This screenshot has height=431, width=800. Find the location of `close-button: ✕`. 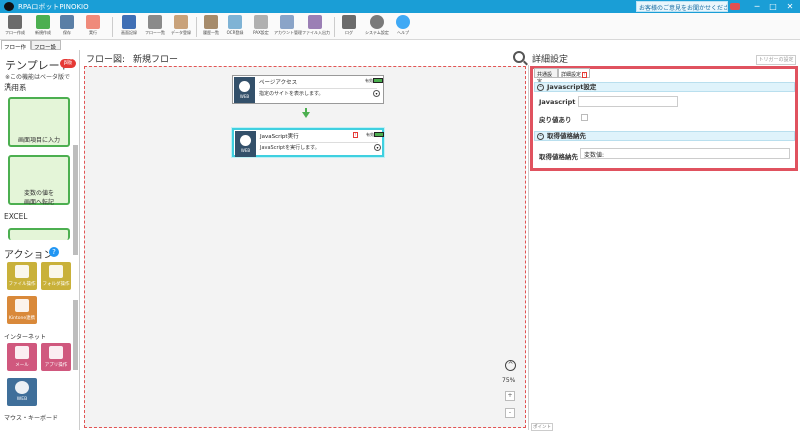

close-button: ✕ is located at coordinates (790, 6).